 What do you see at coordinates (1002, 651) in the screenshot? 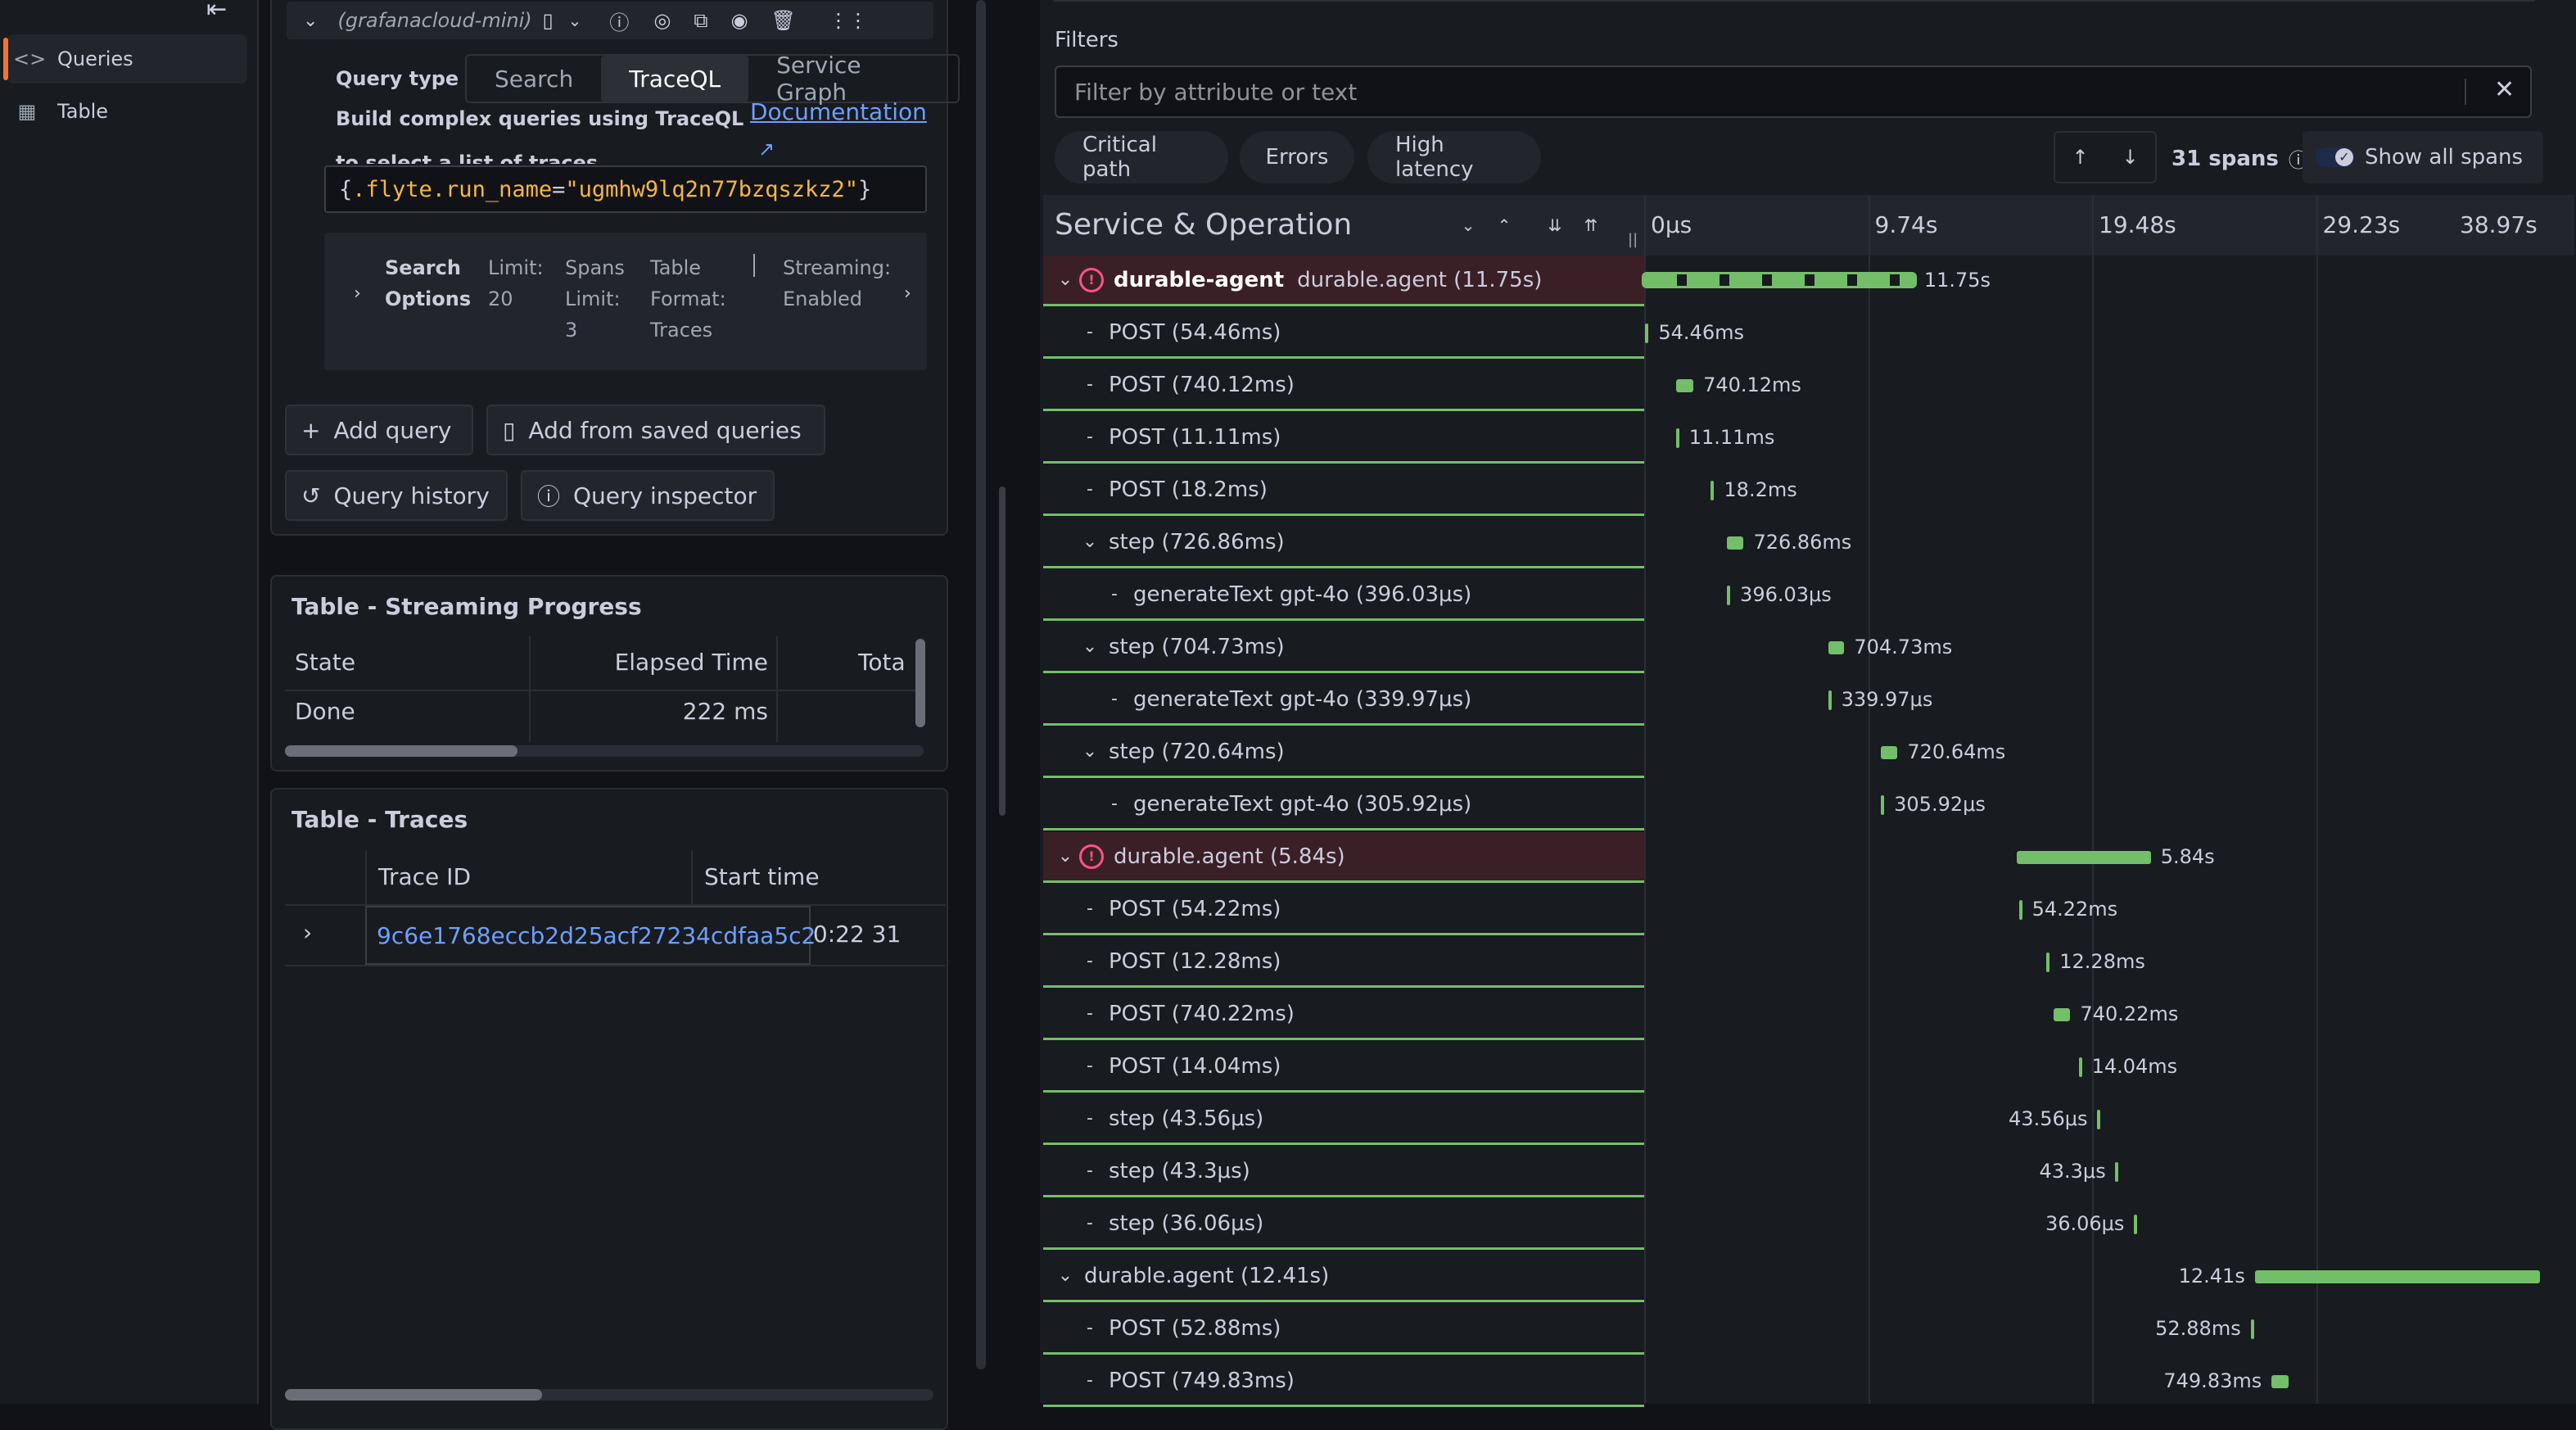
I see `left-pane-scrollbar` at bounding box center [1002, 651].